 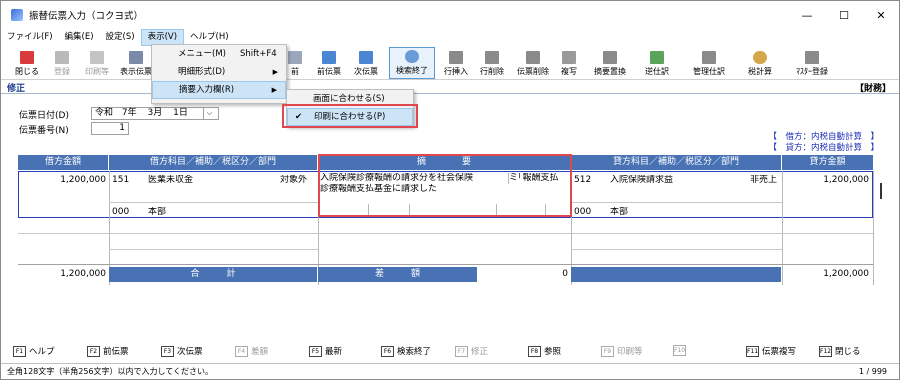 What do you see at coordinates (86, 16) in the screenshot?
I see `window-title: 振替伝票入力（コクヨ式）` at bounding box center [86, 16].